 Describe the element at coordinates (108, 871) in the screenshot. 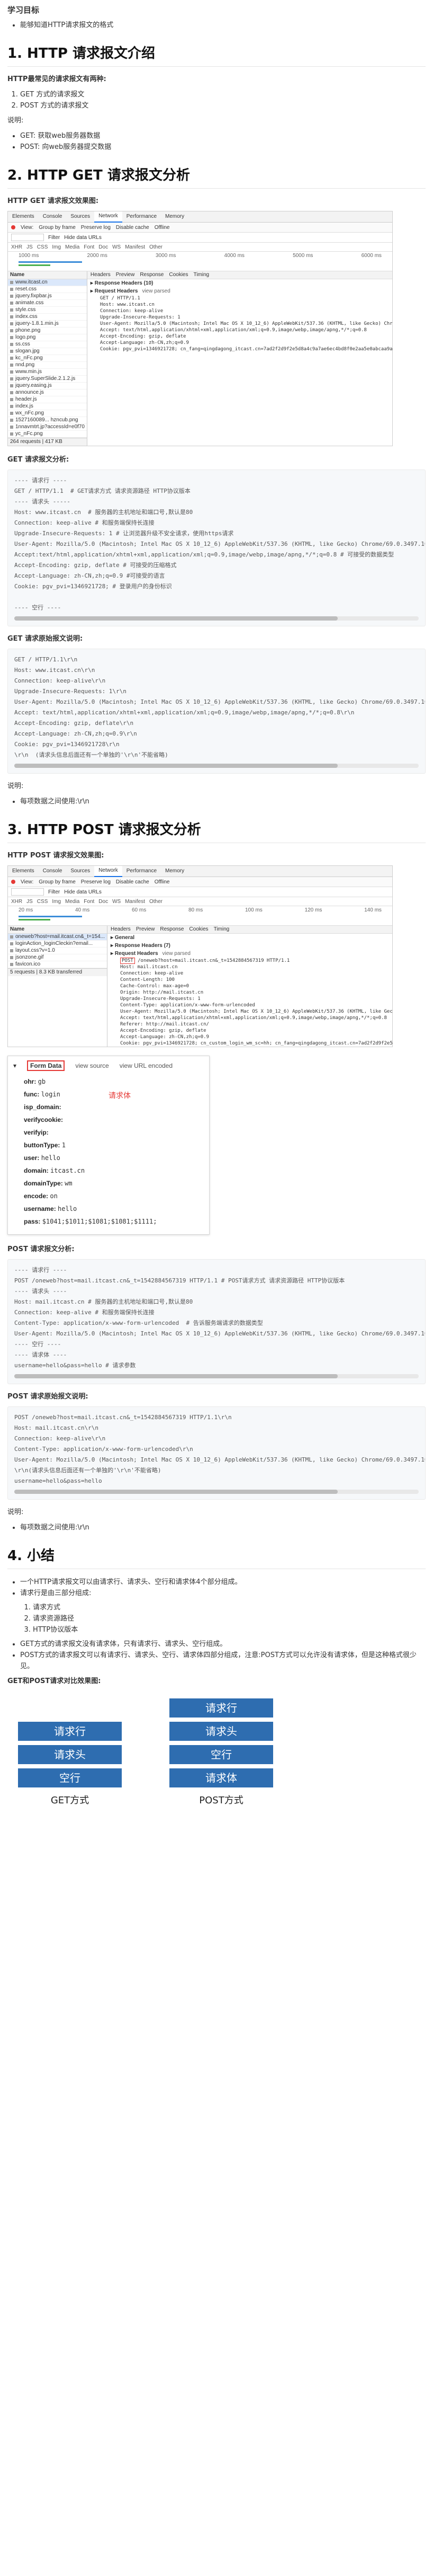

I see `devtools-tab: Network` at that location.